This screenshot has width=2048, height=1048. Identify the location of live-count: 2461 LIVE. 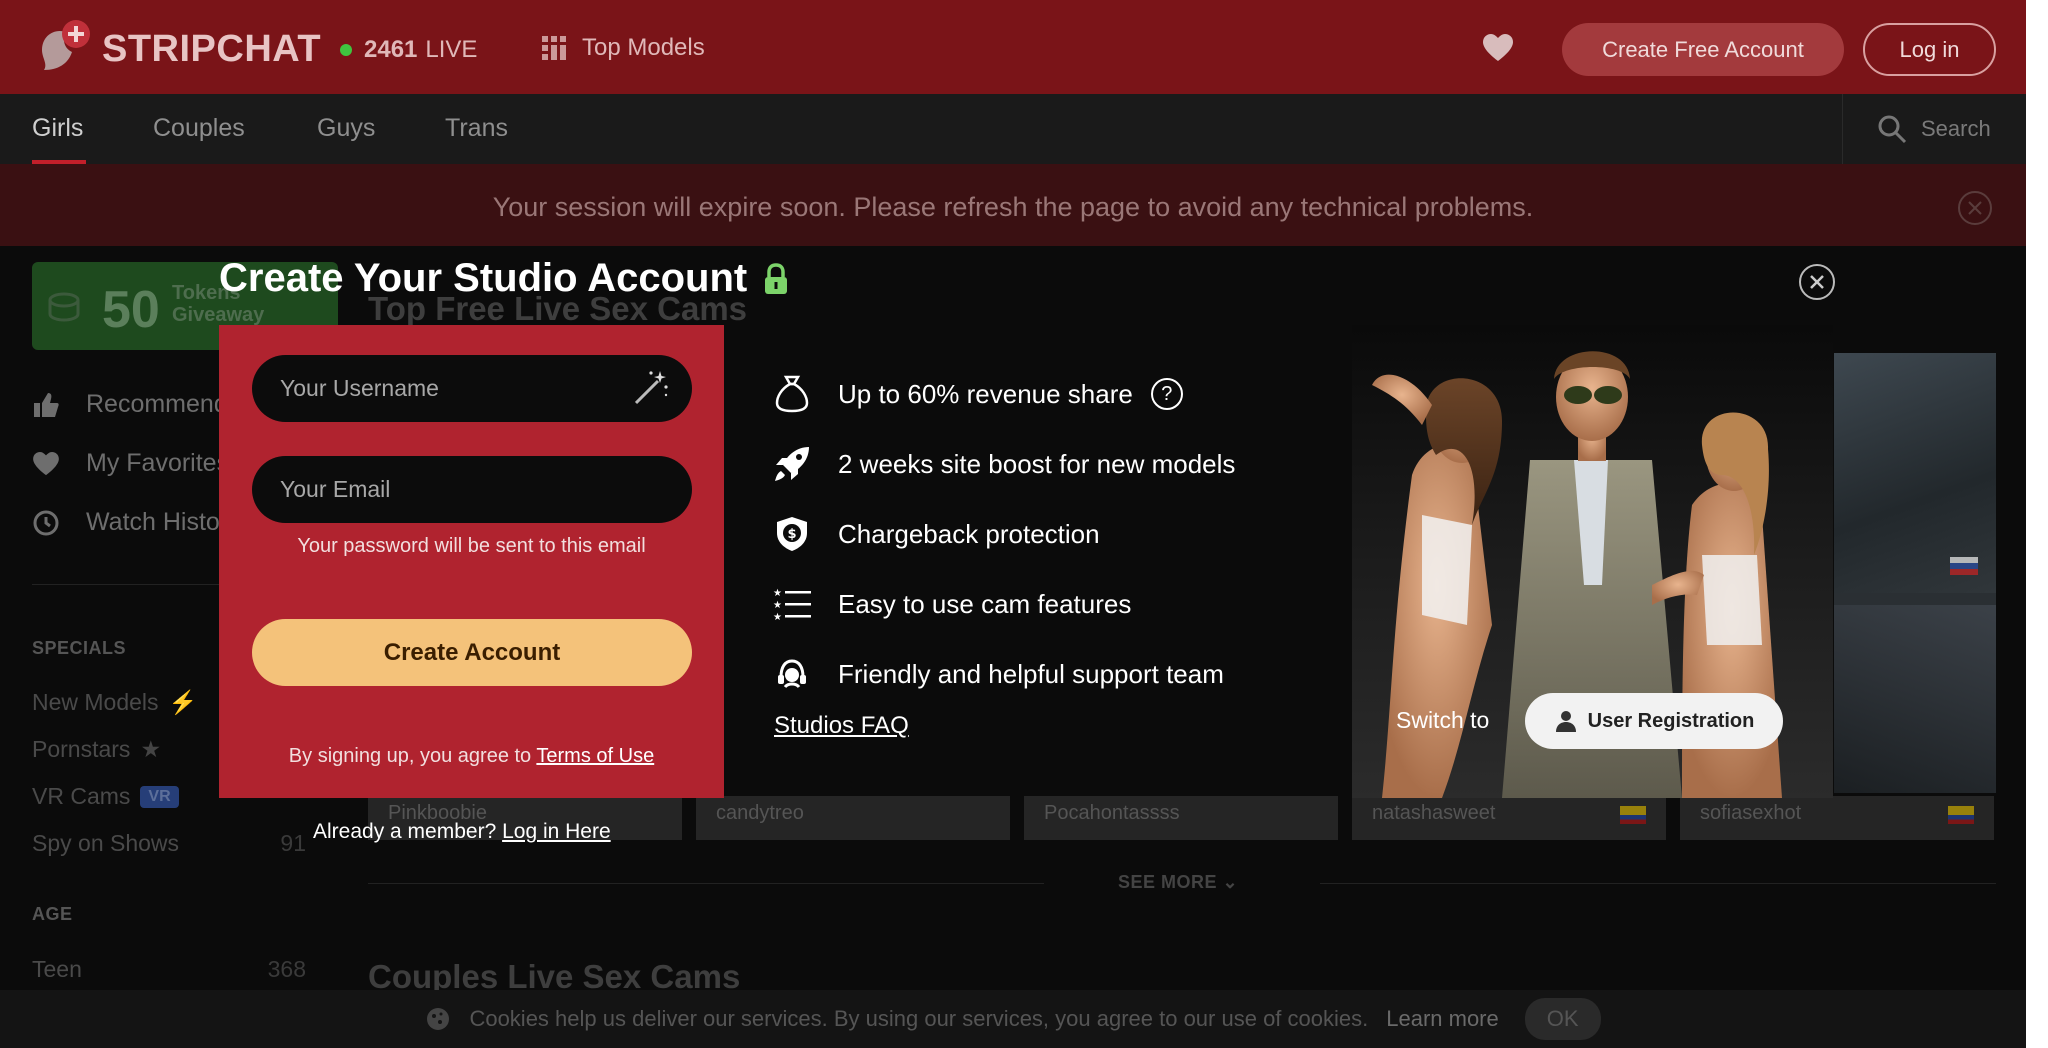
(408, 50).